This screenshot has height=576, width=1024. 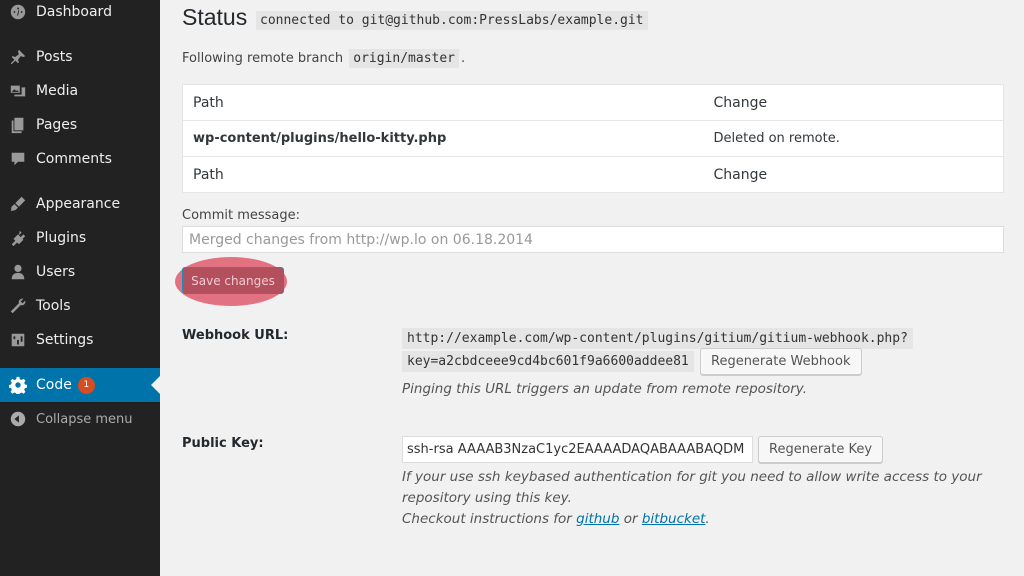 I want to click on sidebar-item-label: Posts, so click(x=54, y=57).